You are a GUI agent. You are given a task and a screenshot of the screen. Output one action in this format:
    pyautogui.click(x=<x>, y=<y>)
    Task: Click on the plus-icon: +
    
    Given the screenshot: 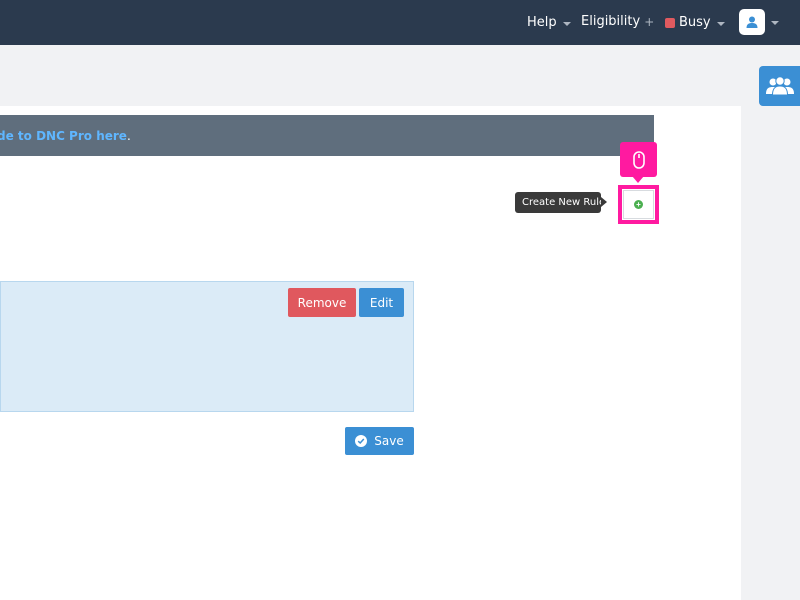 What is the action you would take?
    pyautogui.click(x=649, y=21)
    